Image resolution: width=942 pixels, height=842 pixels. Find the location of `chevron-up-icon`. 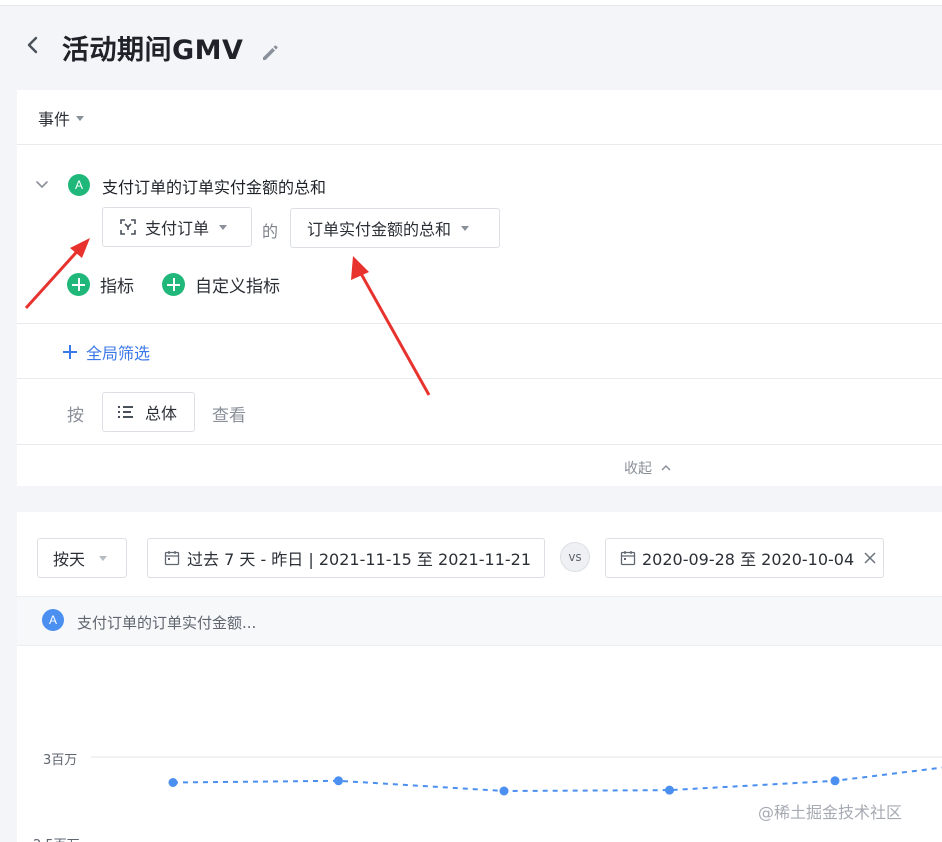

chevron-up-icon is located at coordinates (666, 467).